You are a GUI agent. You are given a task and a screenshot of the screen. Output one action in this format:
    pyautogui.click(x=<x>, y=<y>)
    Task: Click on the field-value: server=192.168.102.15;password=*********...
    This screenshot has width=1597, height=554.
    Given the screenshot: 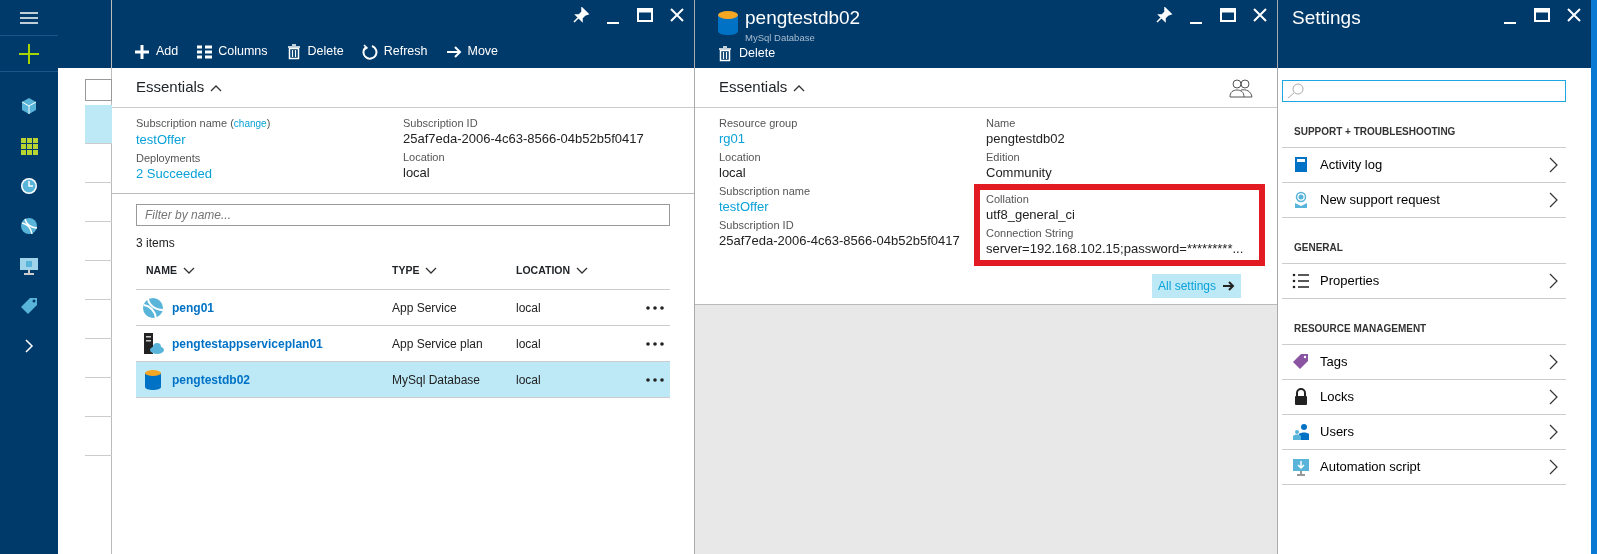 What is the action you would take?
    pyautogui.click(x=1115, y=249)
    